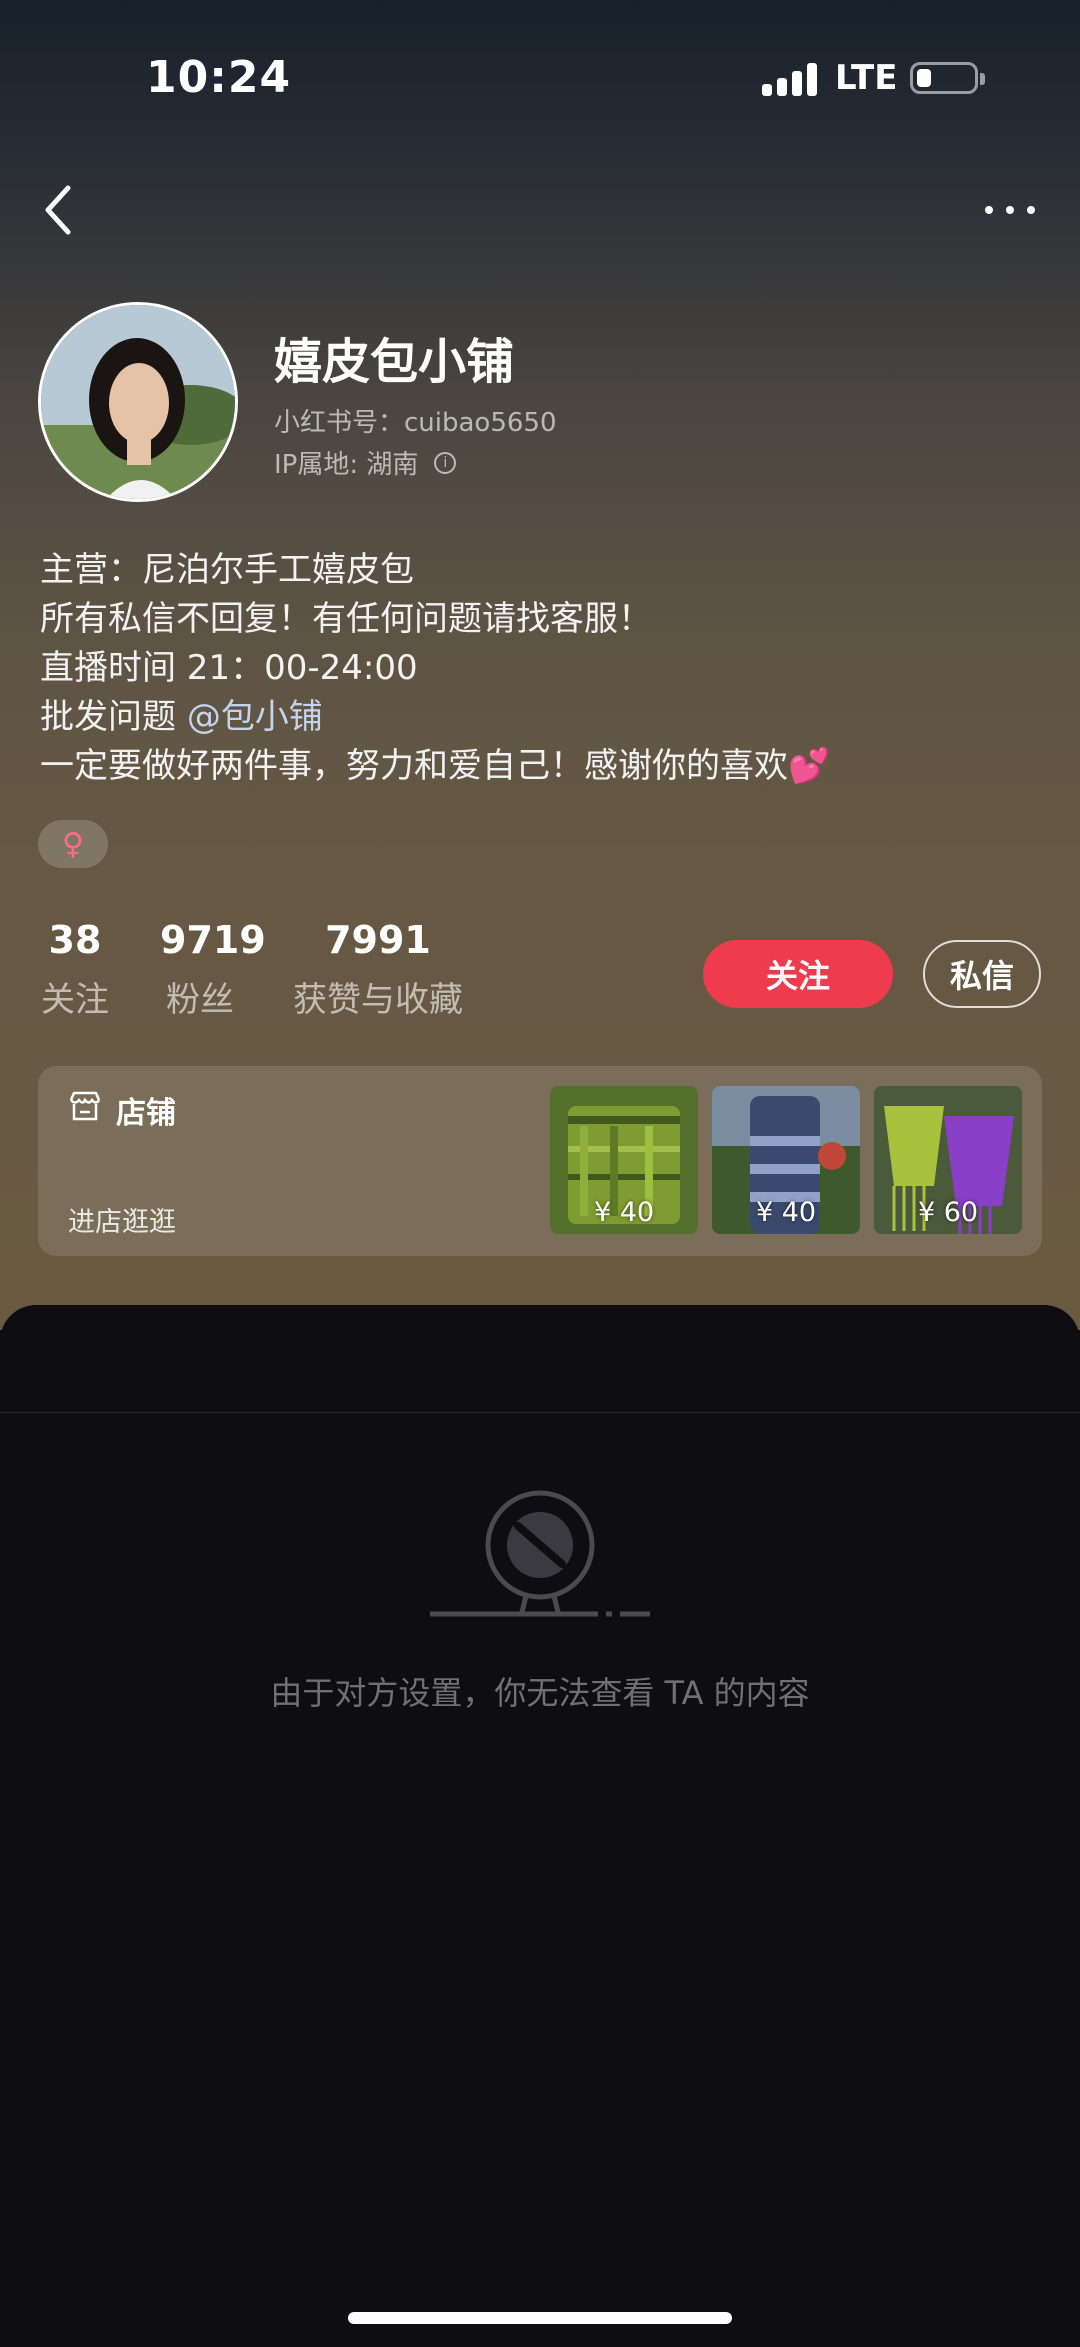 The image size is (1080, 2347). What do you see at coordinates (435, 717) in the screenshot?
I see `bio-line: 批发问题 @包小铺` at bounding box center [435, 717].